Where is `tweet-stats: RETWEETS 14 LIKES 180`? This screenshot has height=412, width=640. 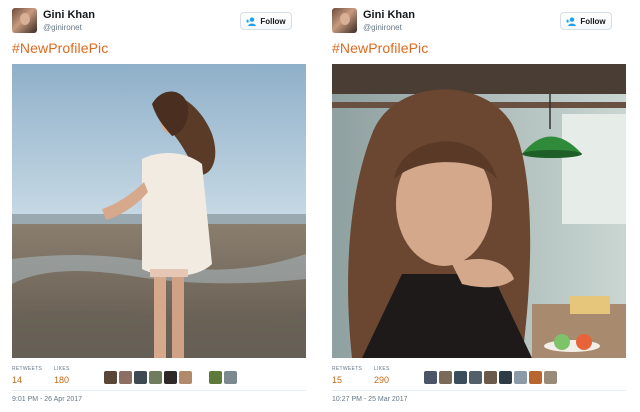
tweet-stats: RETWEETS 14 LIKES 180 is located at coordinates (159, 378).